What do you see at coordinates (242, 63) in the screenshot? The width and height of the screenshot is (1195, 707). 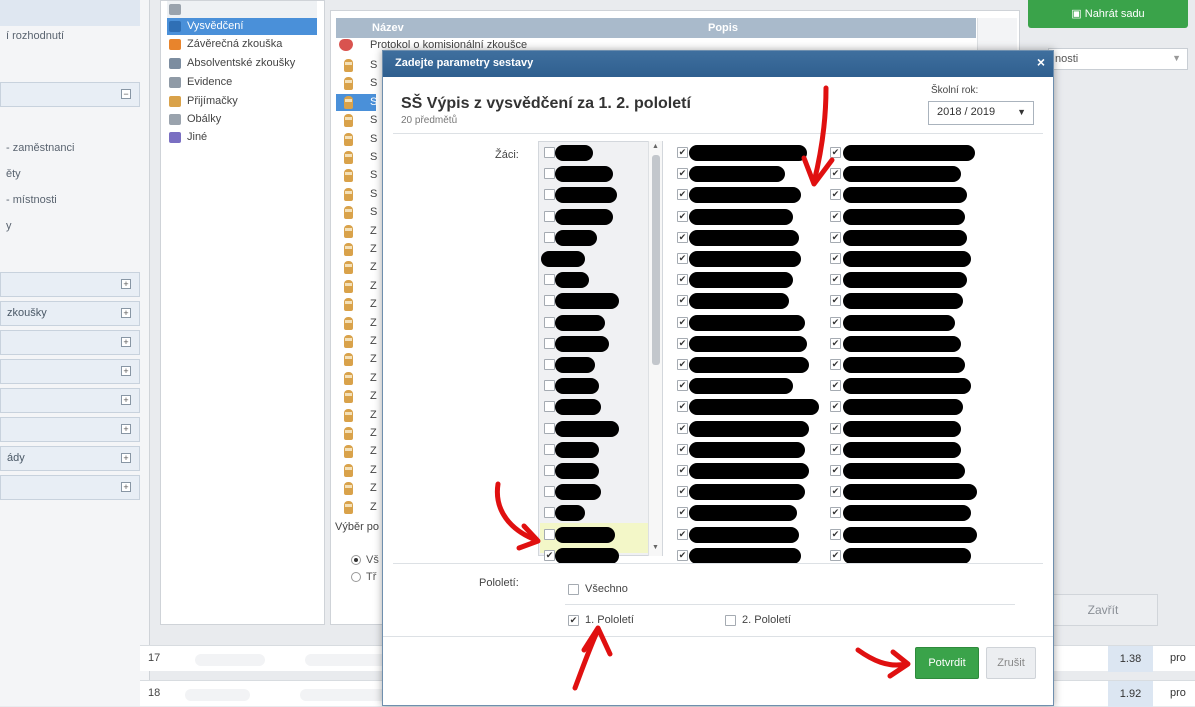 I see `category-item-graduate-exams: Absolventské zkoušky` at bounding box center [242, 63].